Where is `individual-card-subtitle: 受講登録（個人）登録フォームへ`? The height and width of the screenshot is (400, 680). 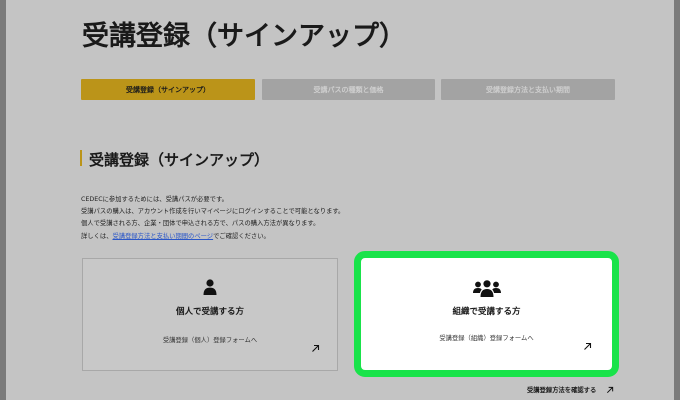 individual-card-subtitle: 受講登録（個人）登録フォームへ is located at coordinates (210, 340).